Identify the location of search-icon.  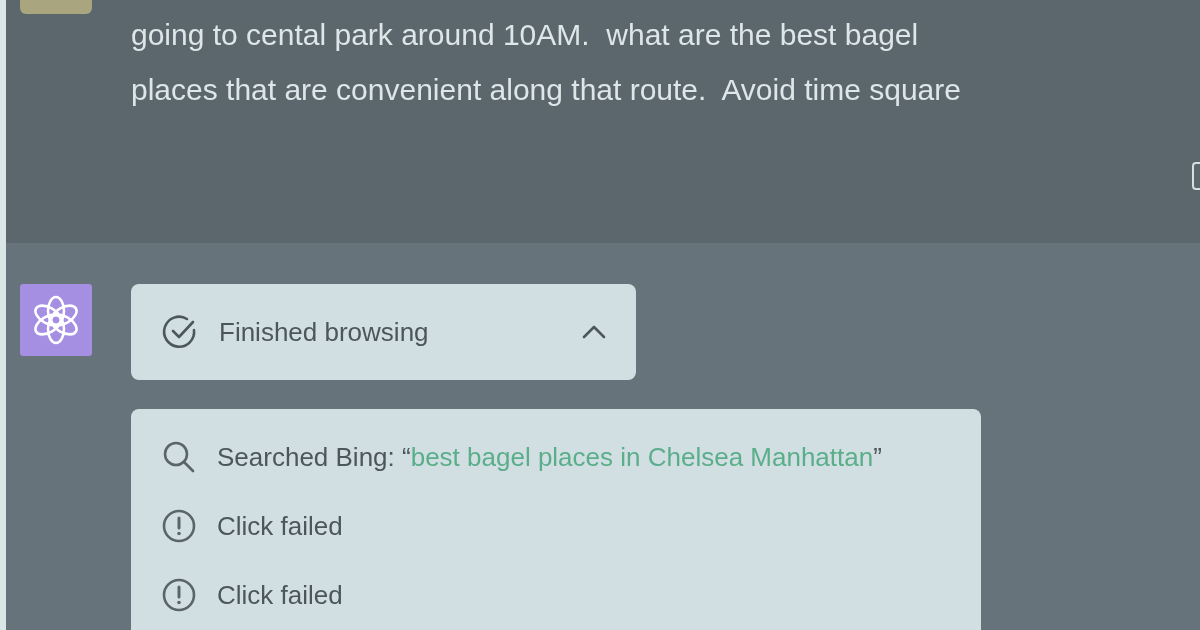
(179, 457).